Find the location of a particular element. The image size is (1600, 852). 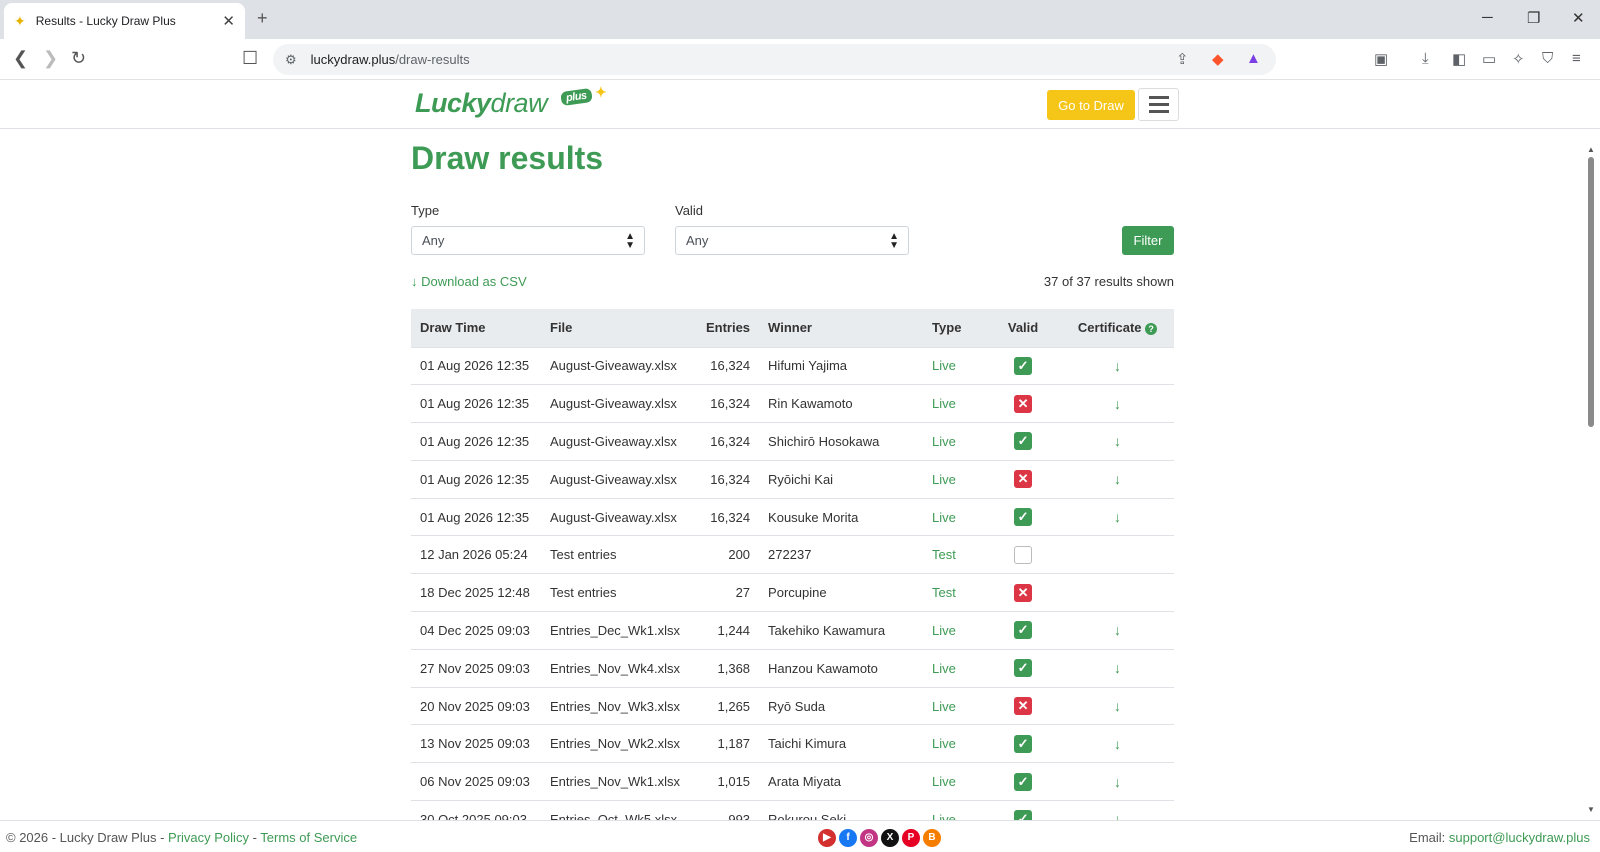

terms-of-service-link: Terms of Service is located at coordinates (308, 837).